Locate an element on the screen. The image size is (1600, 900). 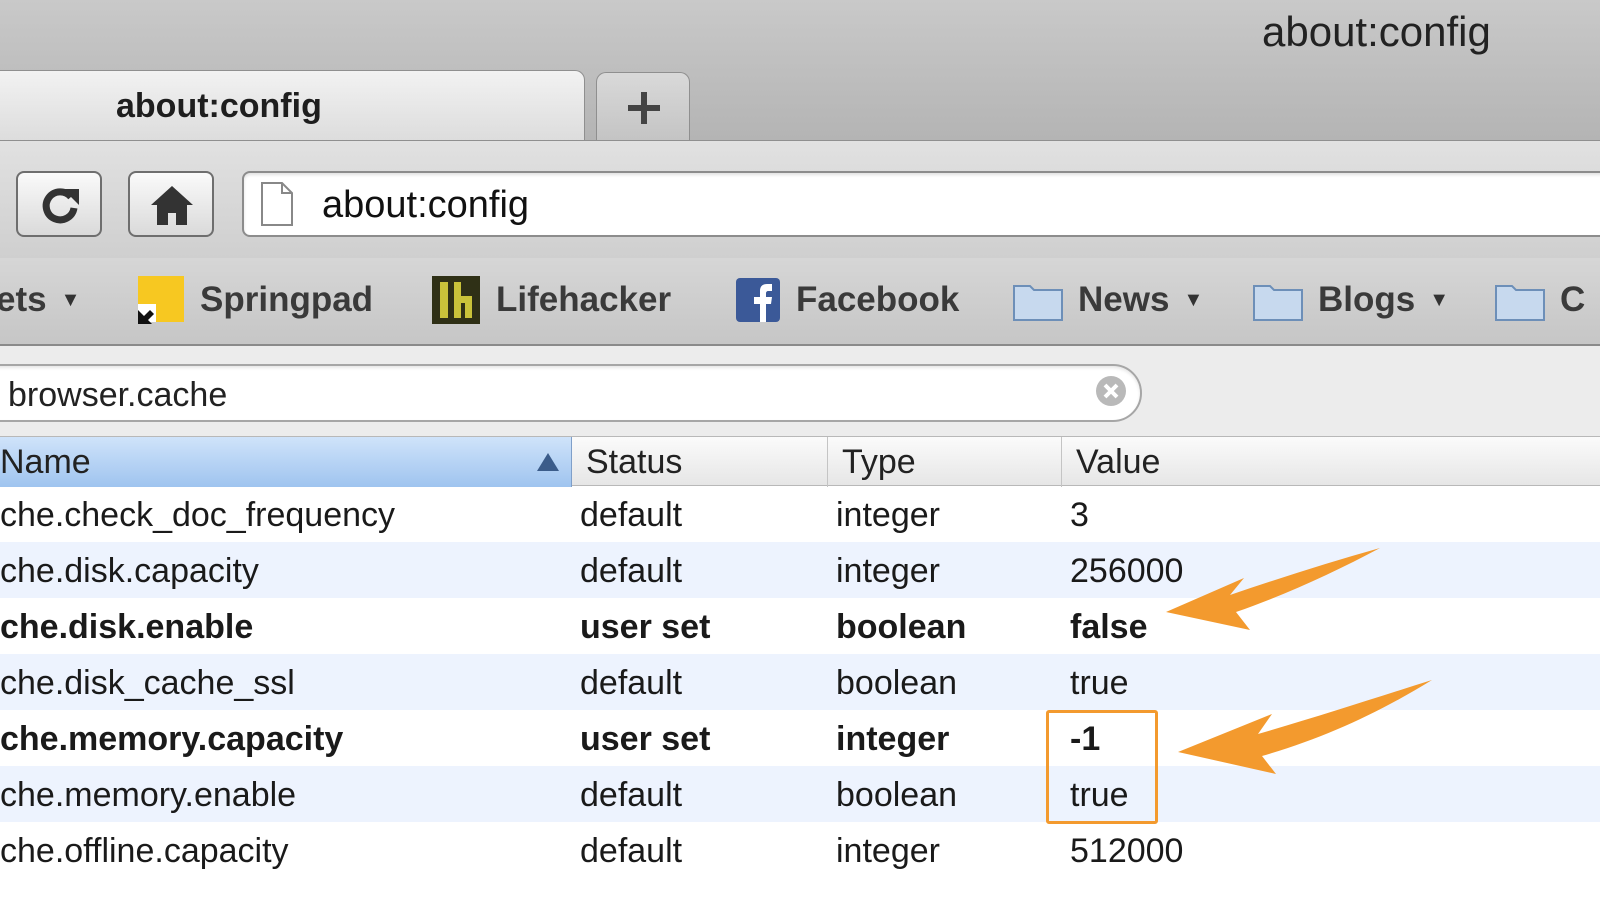
pref-value: 3 is located at coordinates (1079, 515).